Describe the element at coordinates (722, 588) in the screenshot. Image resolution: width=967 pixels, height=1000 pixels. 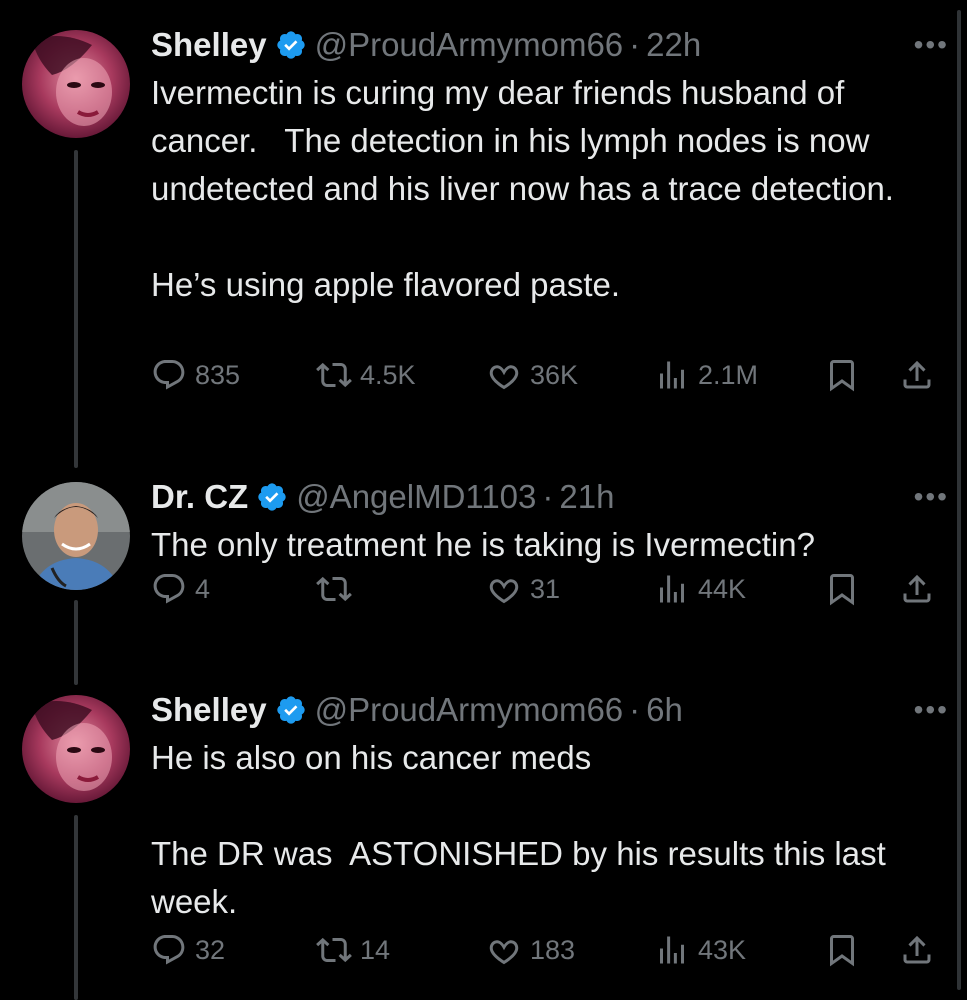
I see `views-count: 44K` at that location.